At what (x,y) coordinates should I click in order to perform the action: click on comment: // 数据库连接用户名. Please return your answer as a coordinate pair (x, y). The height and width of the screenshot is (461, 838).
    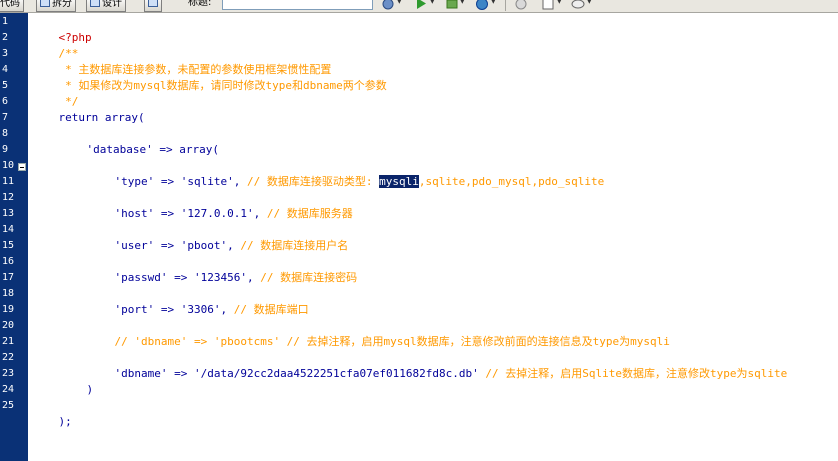
    Looking at the image, I should click on (291, 245).